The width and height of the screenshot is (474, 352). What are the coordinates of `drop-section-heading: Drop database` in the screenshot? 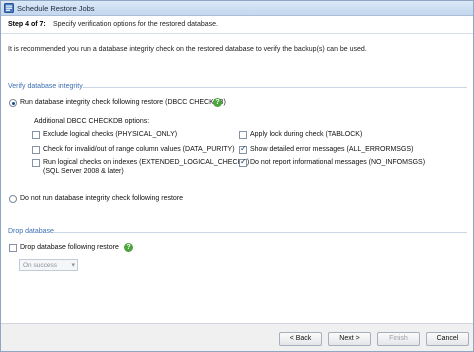 It's located at (31, 231).